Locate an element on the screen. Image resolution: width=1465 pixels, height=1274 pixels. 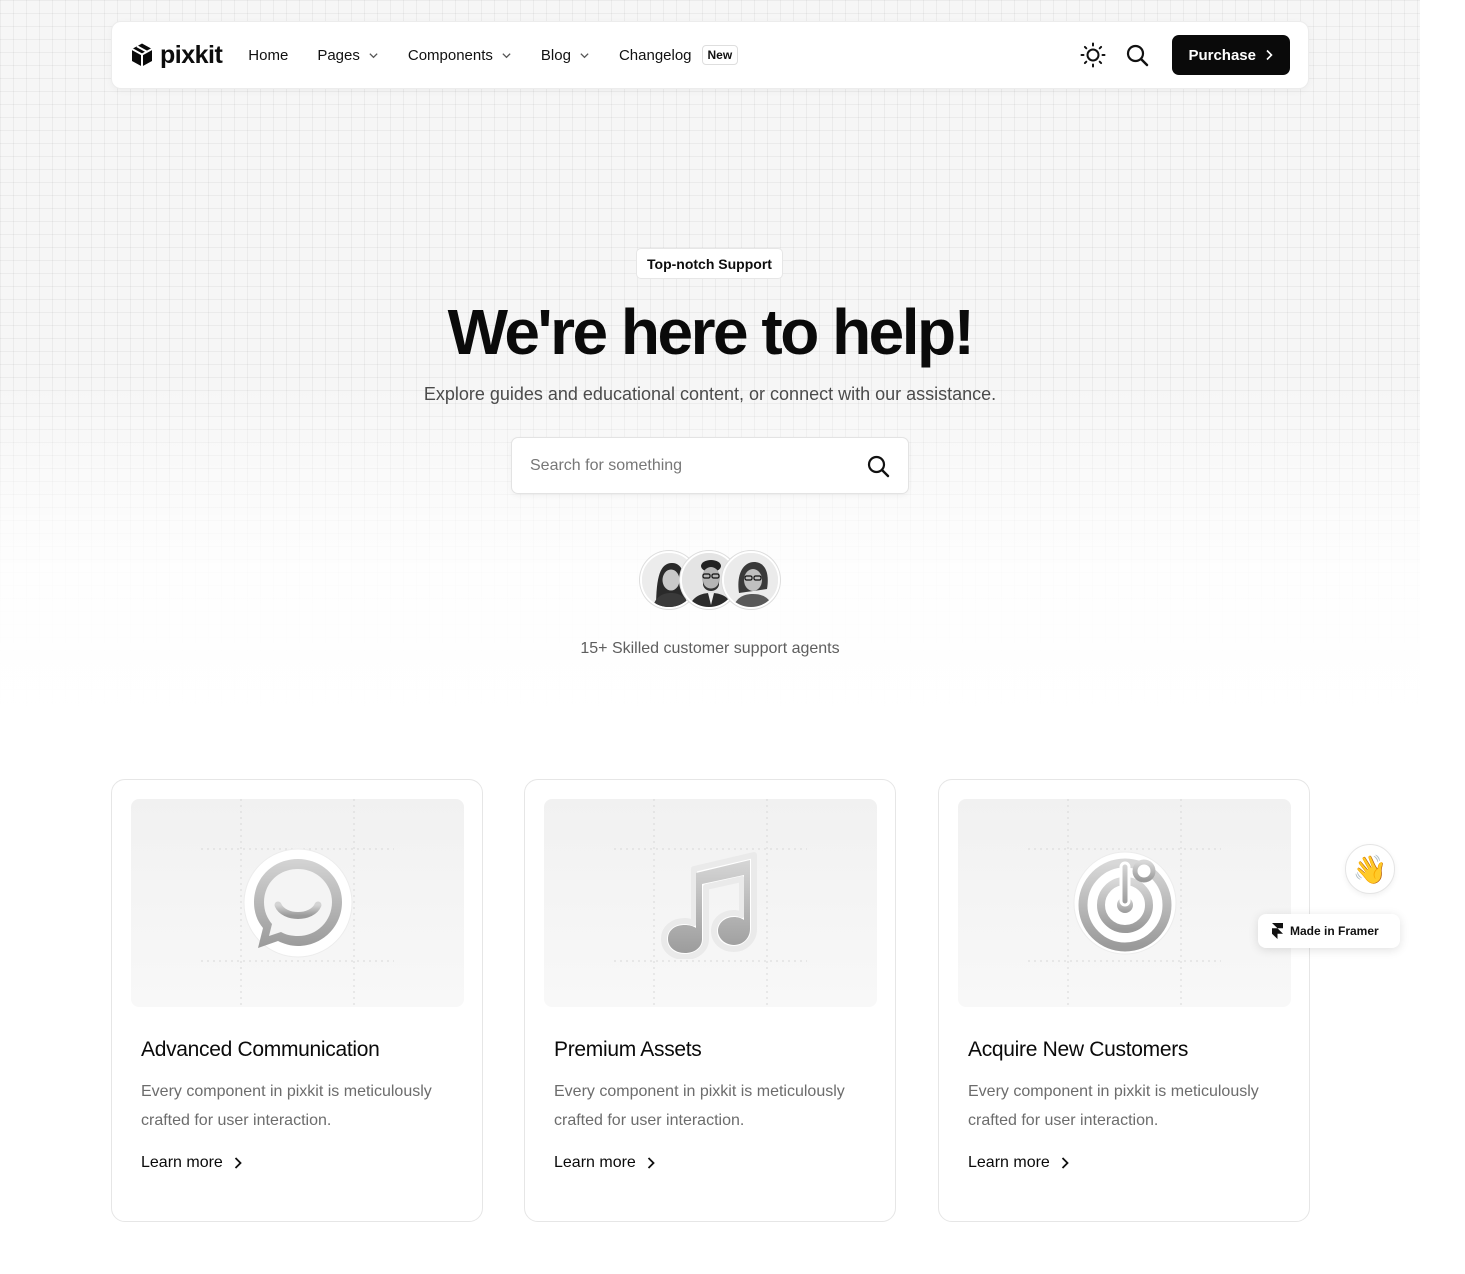
new-badge: New is located at coordinates (720, 55).